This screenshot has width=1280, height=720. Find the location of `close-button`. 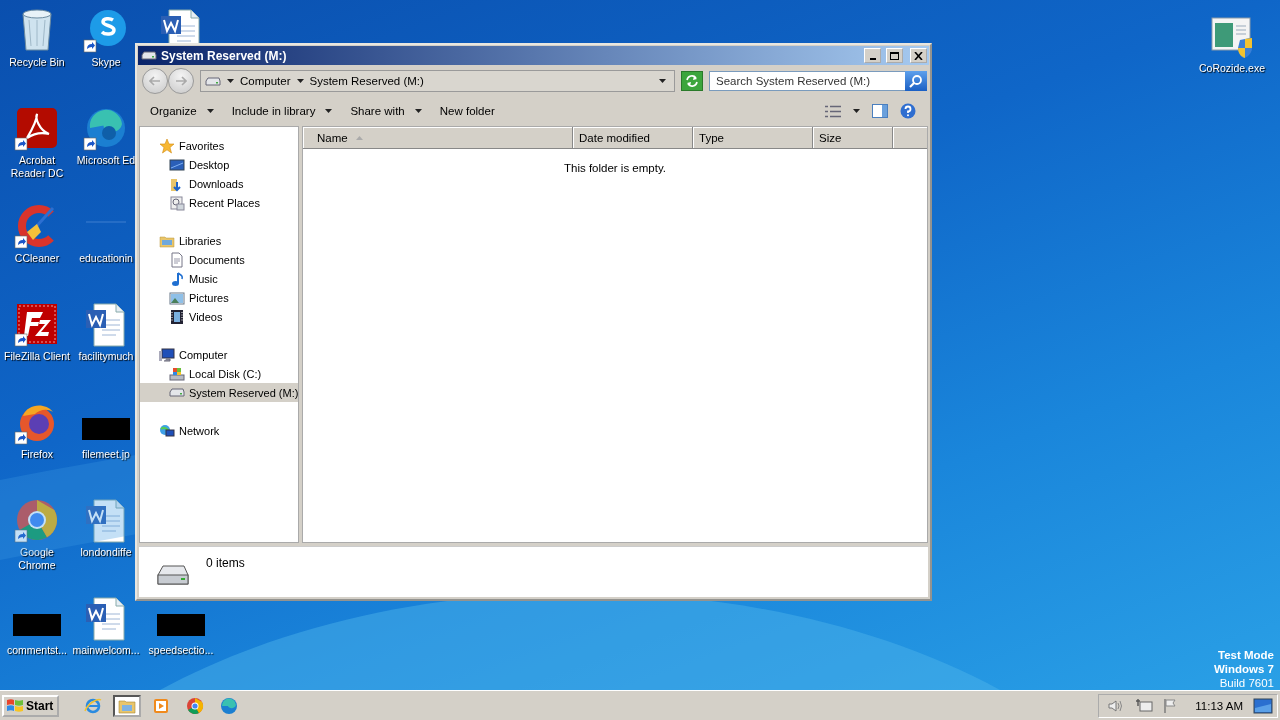

close-button is located at coordinates (918, 55).